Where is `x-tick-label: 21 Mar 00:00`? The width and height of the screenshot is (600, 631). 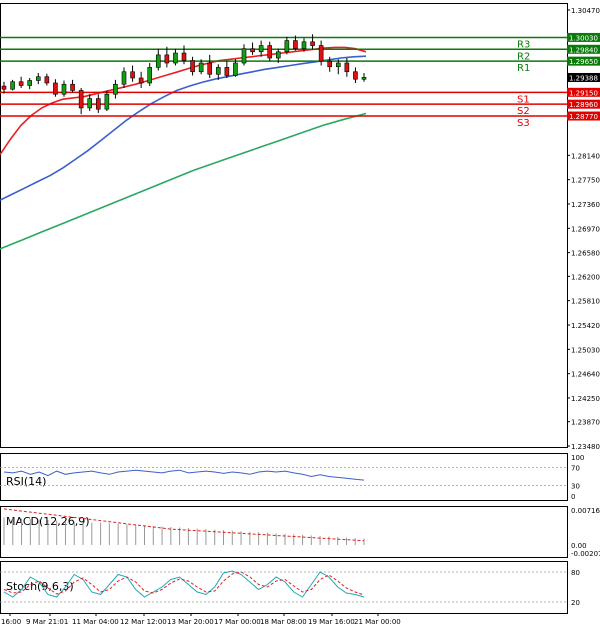 x-tick-label: 21 Mar 00:00 is located at coordinates (377, 622).